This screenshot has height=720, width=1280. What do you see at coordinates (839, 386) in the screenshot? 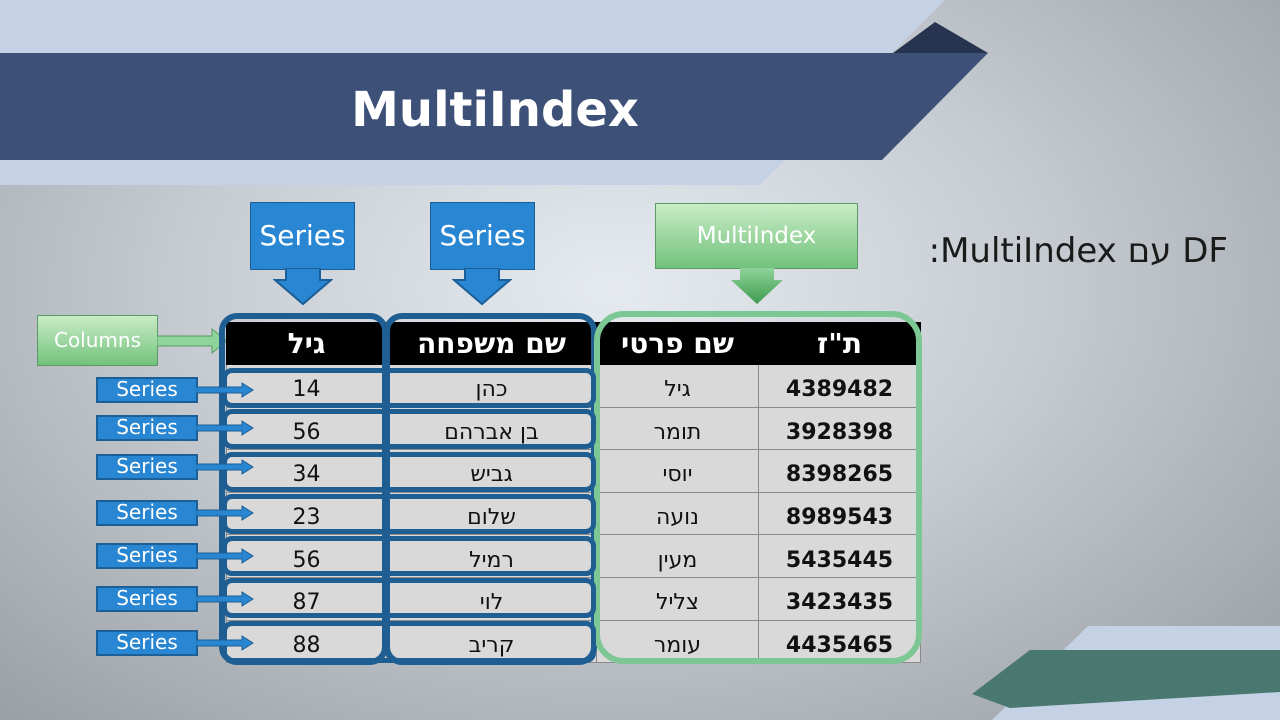
I see `cell-id: 4389482` at bounding box center [839, 386].